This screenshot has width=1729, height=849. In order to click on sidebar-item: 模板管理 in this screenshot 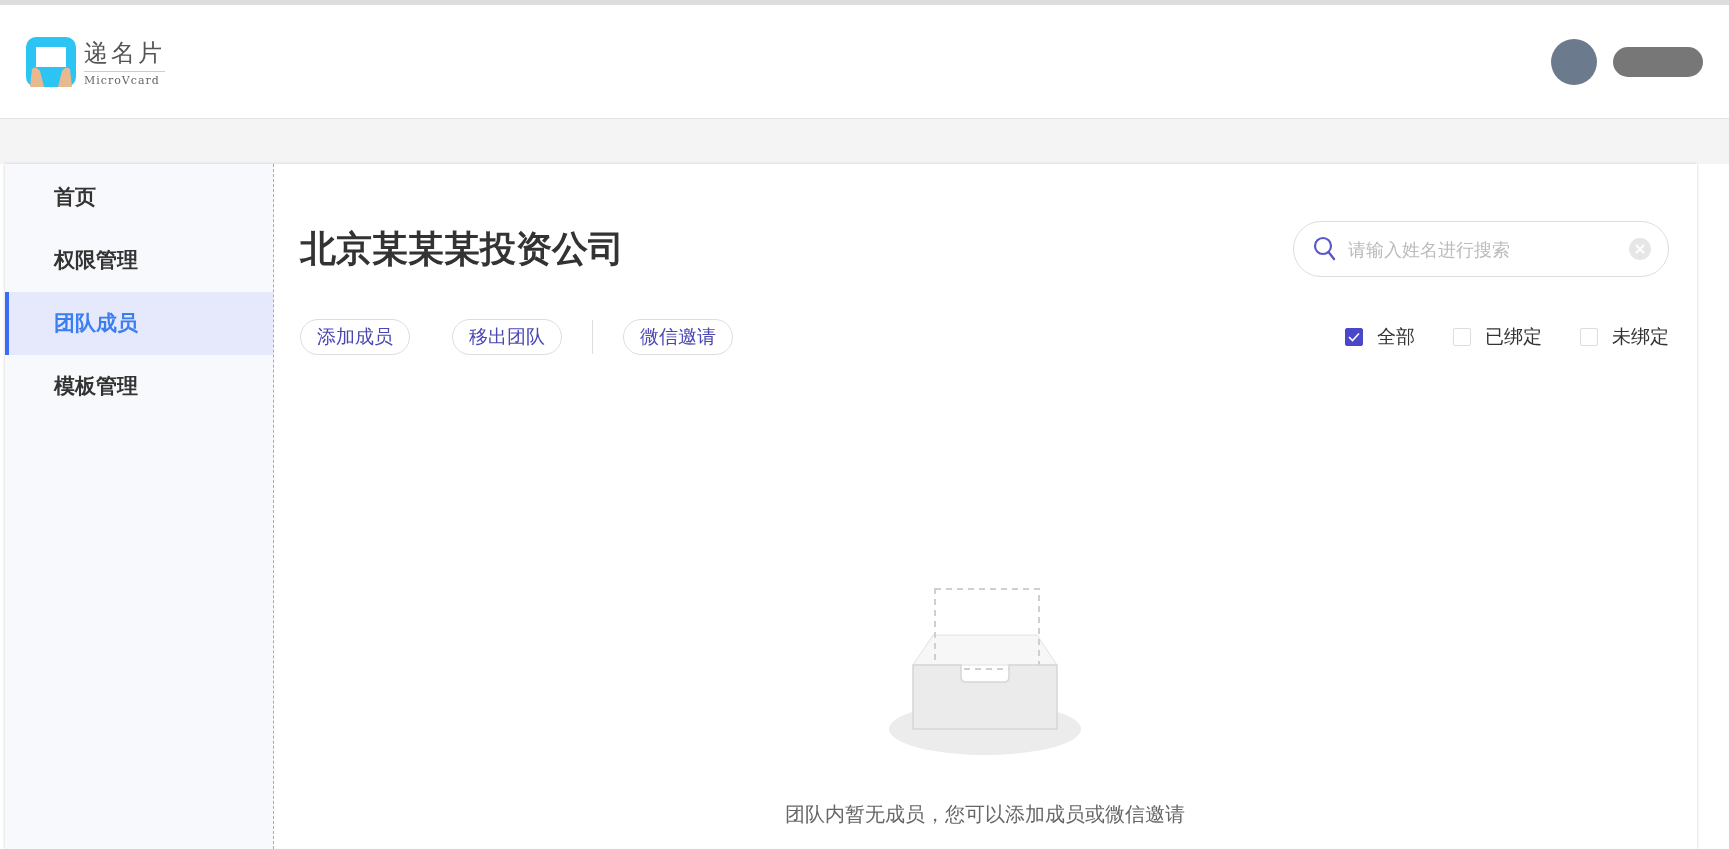, I will do `click(139, 386)`.